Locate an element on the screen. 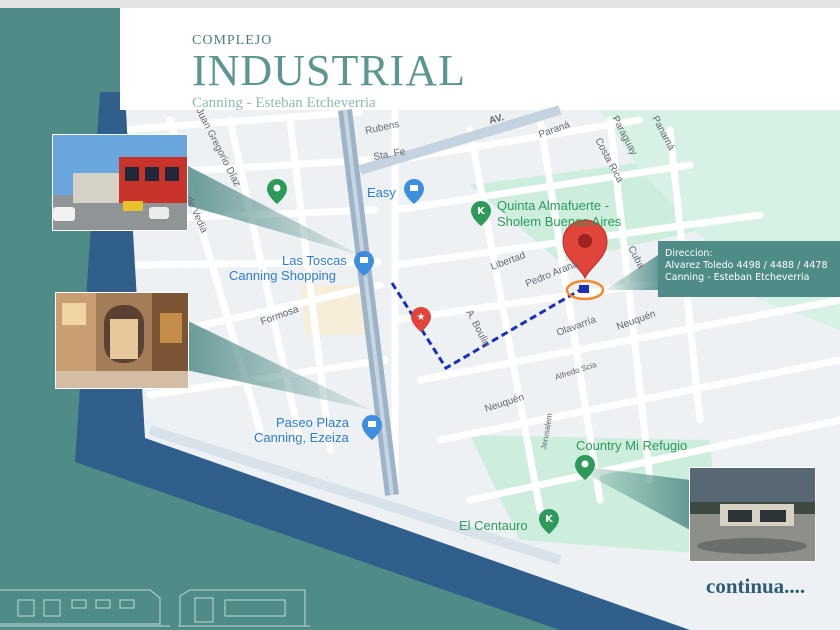 Image resolution: width=840 pixels, height=630 pixels. place-label: Las Toscas is located at coordinates (314, 260).